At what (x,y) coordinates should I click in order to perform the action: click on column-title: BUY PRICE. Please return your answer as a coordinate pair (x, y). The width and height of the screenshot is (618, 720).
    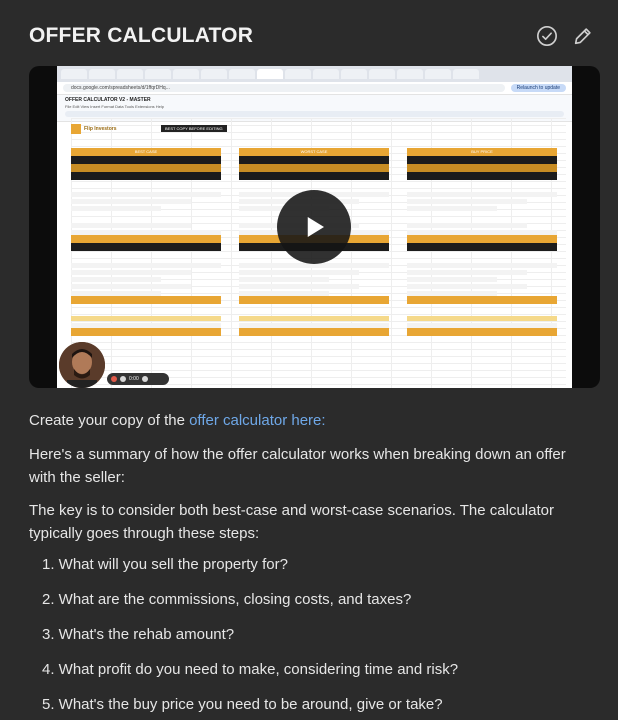
    Looking at the image, I should click on (482, 152).